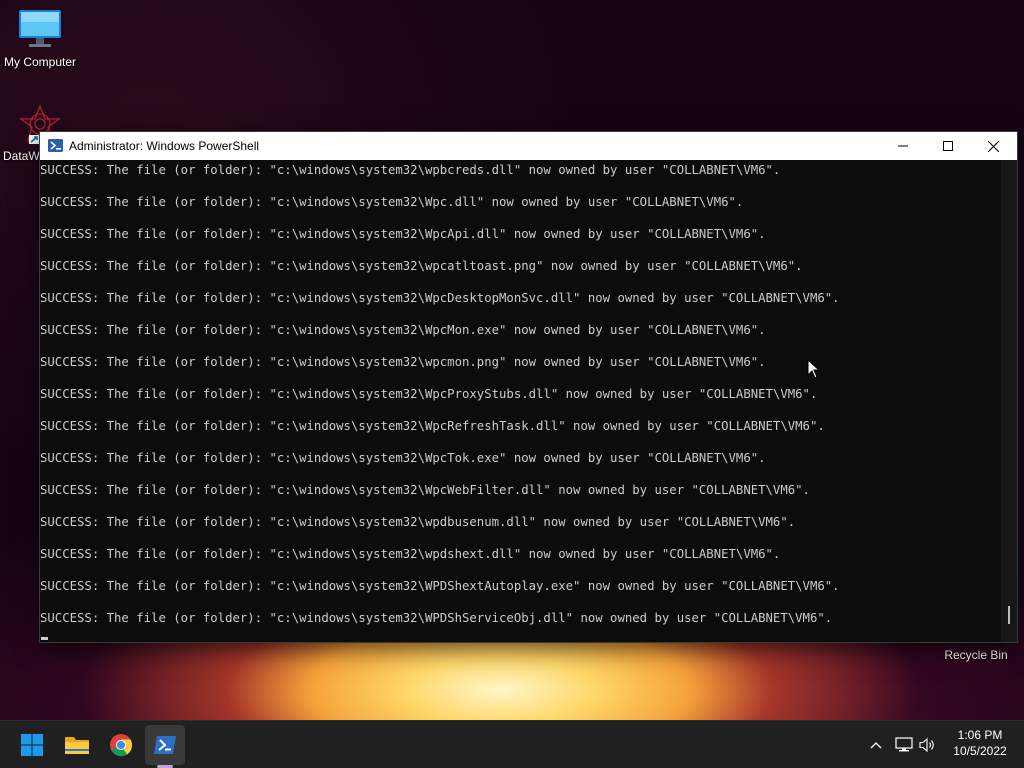  I want to click on taskbar-powershell, so click(165, 745).